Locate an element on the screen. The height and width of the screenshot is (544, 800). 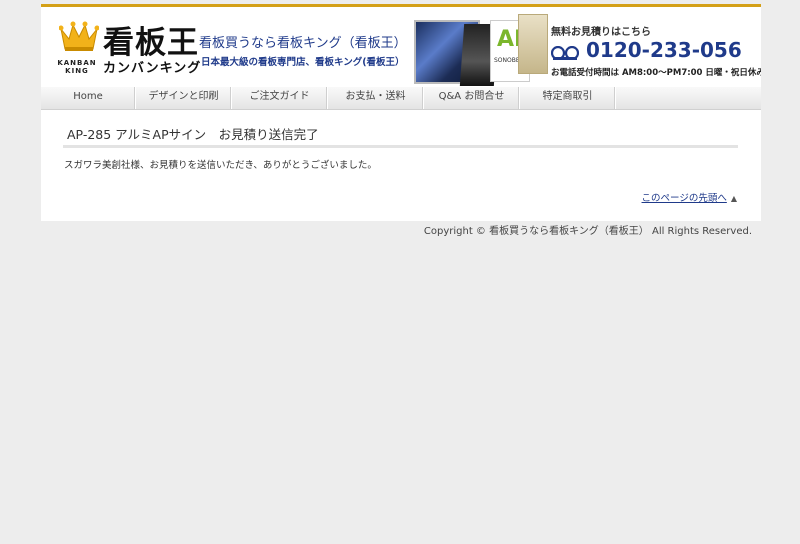
site-logo: 看板王 KANBAN KING カンバンキング is located at coordinates (131, 48).